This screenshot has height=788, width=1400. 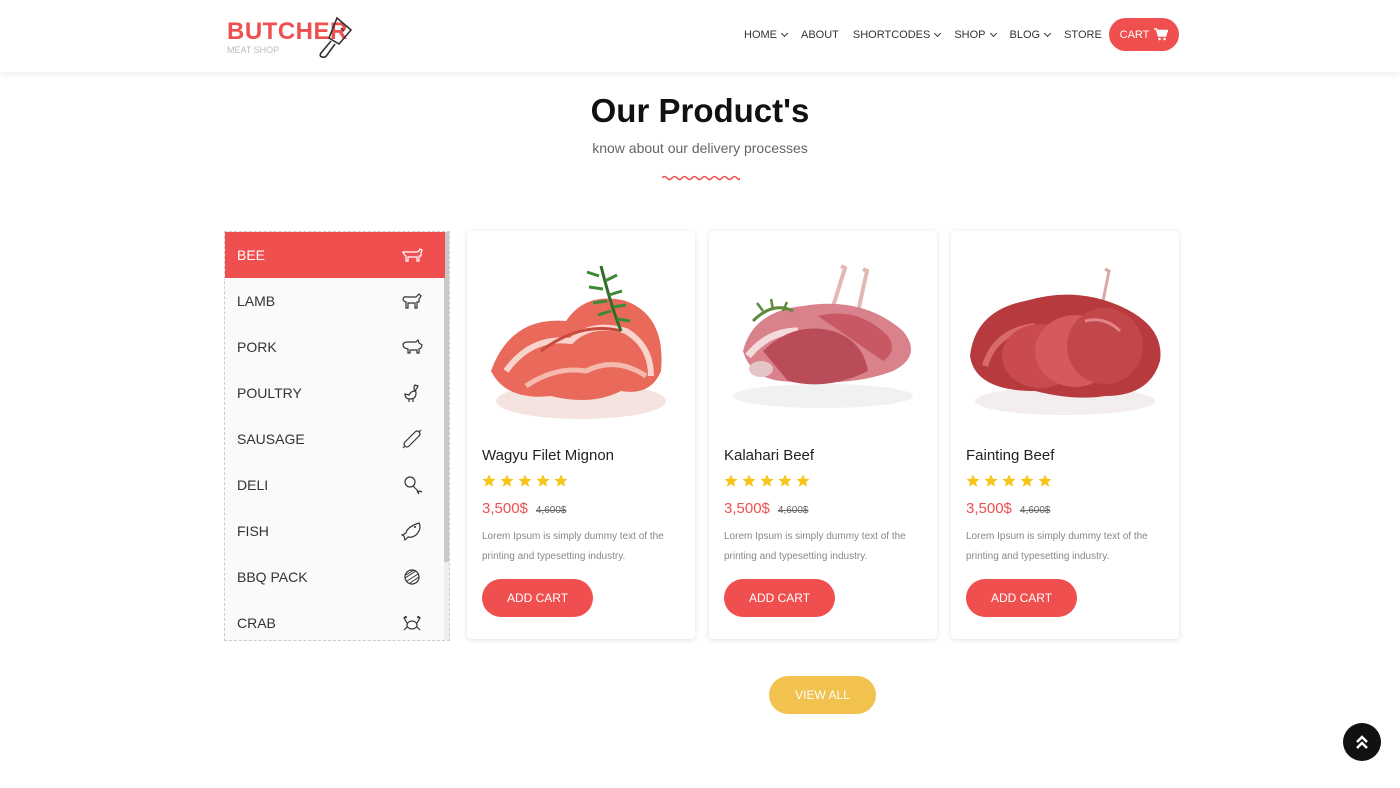 I want to click on product-name: Wagyu Filet Mignon, so click(x=548, y=455).